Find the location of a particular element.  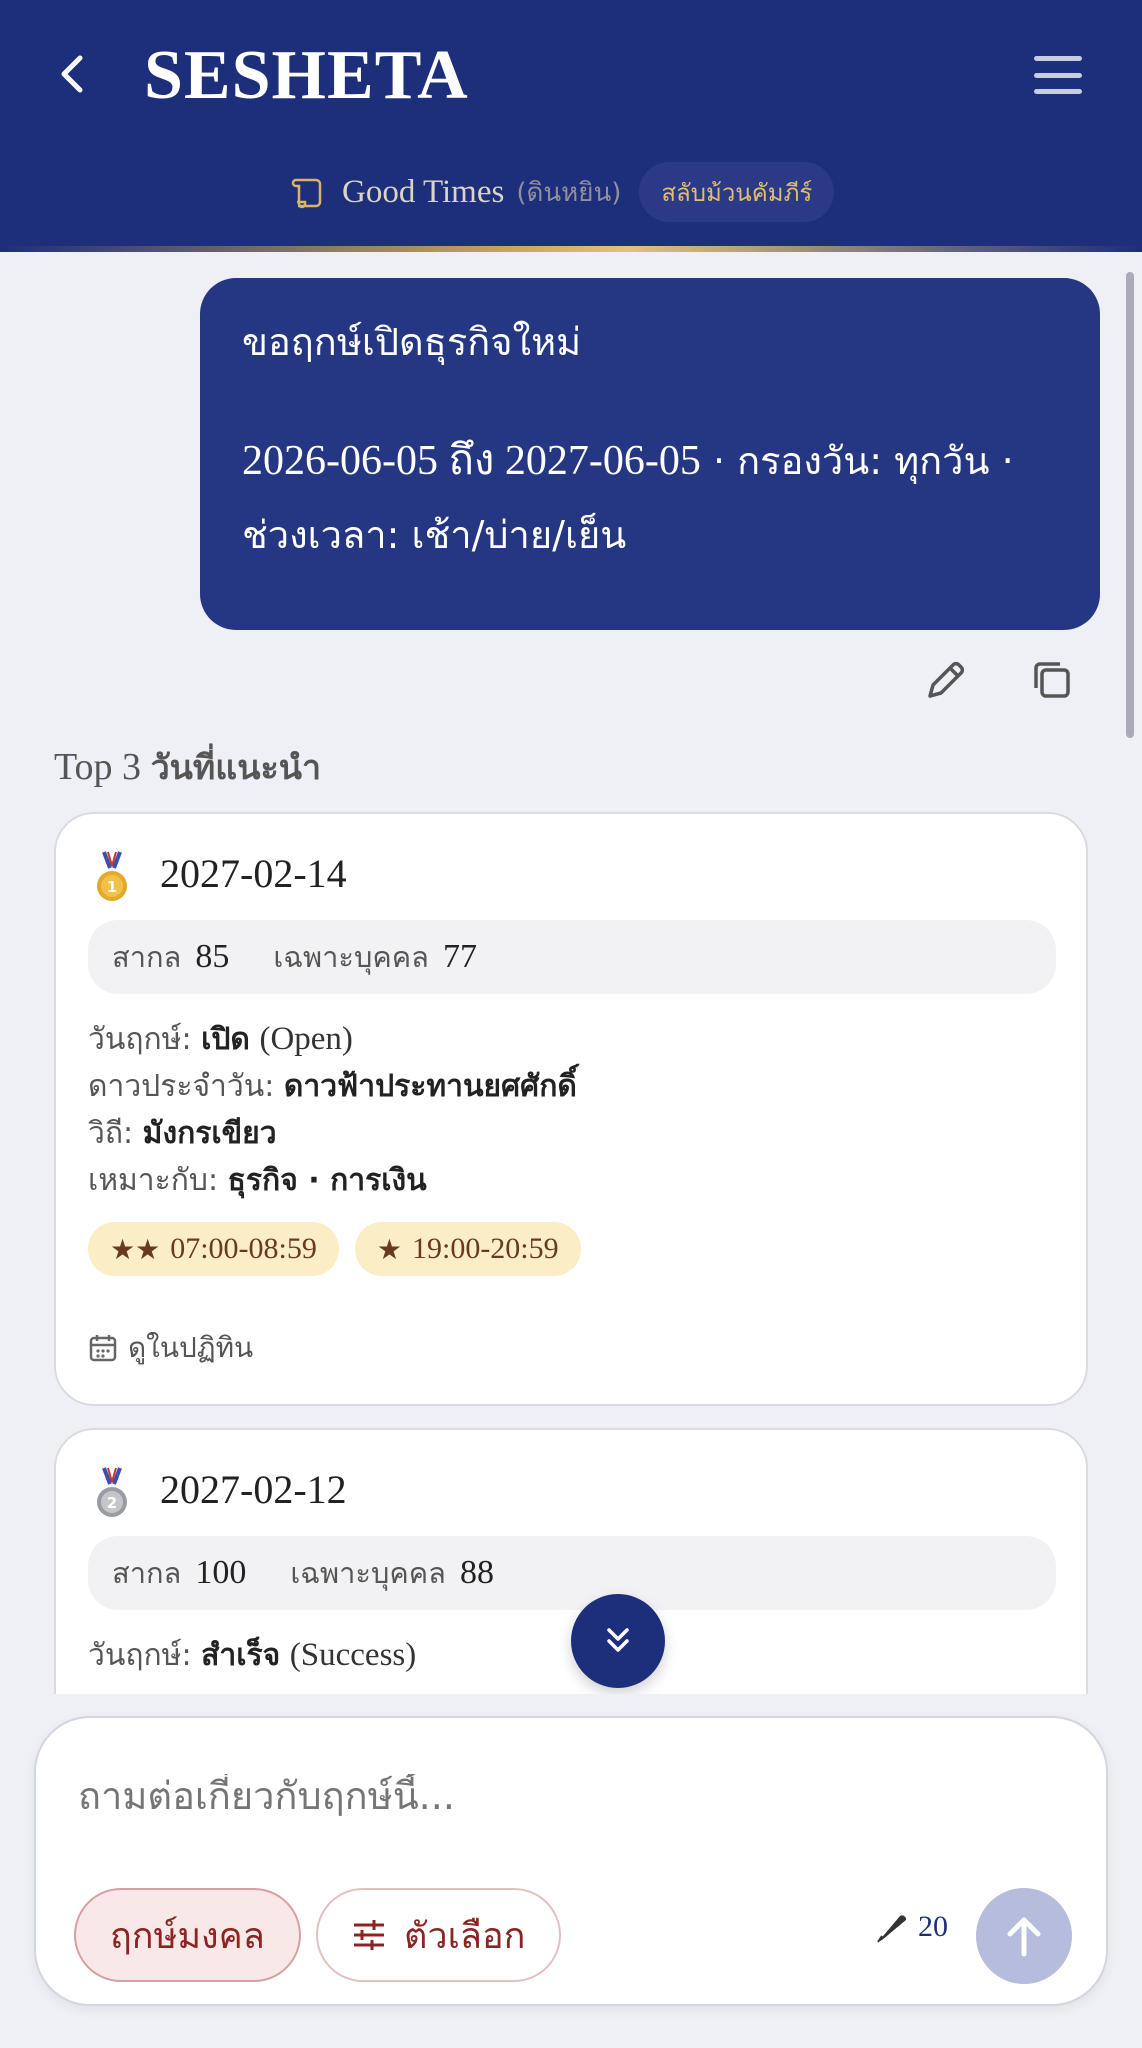

section-title: Top 3 วันที่แนะนำ is located at coordinates (187, 767).